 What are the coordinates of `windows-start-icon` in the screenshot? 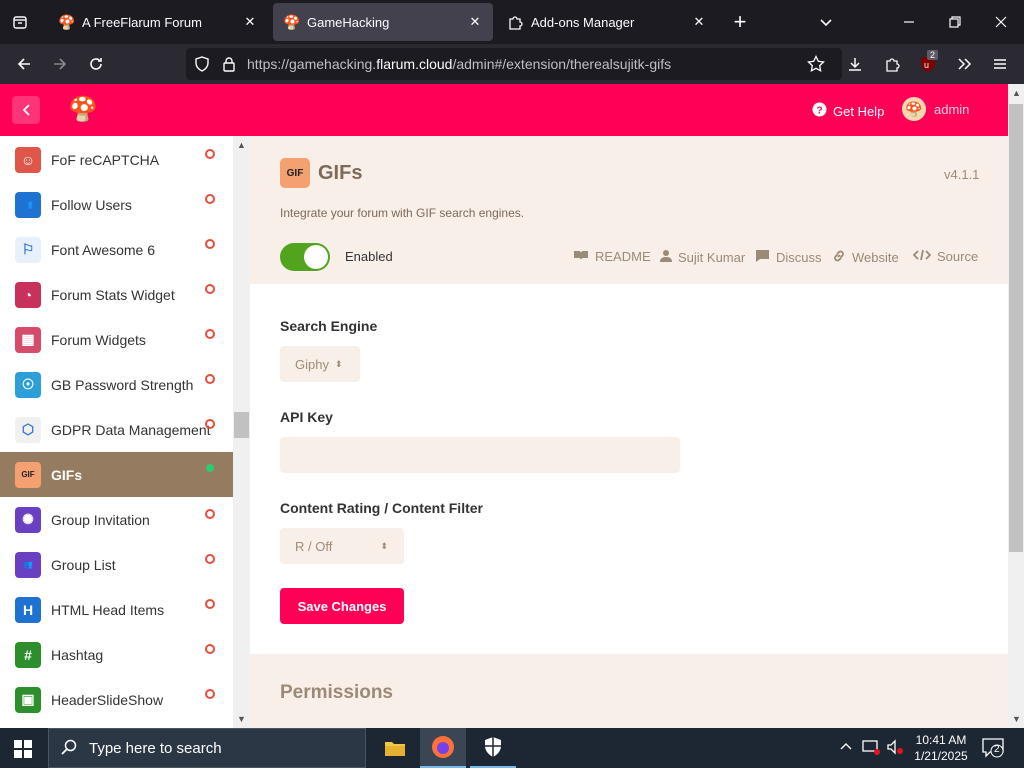 It's located at (23, 750).